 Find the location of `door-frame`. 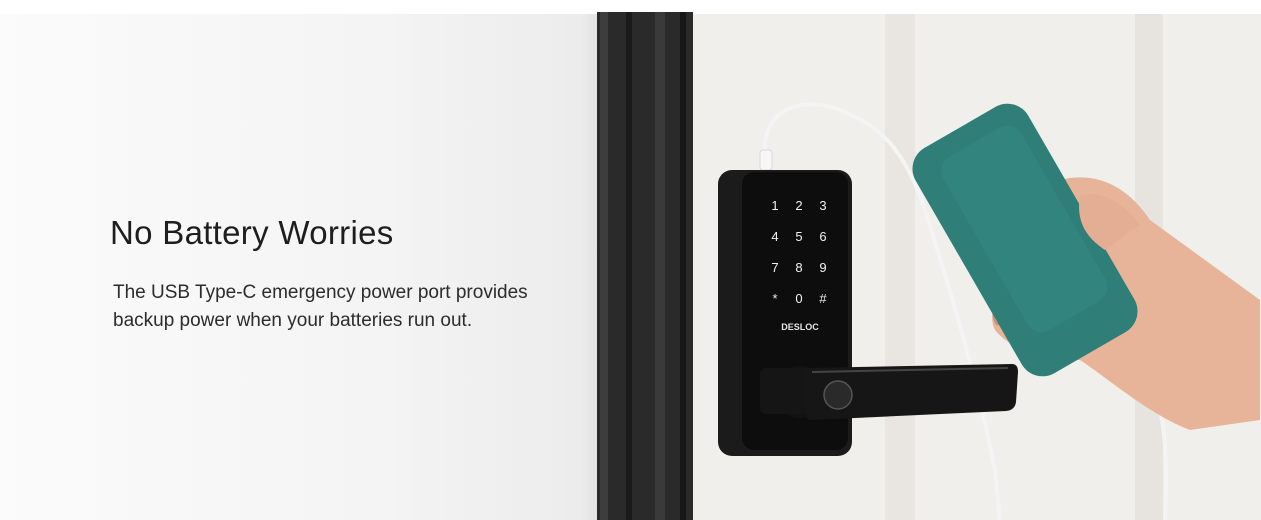

door-frame is located at coordinates (645, 266).